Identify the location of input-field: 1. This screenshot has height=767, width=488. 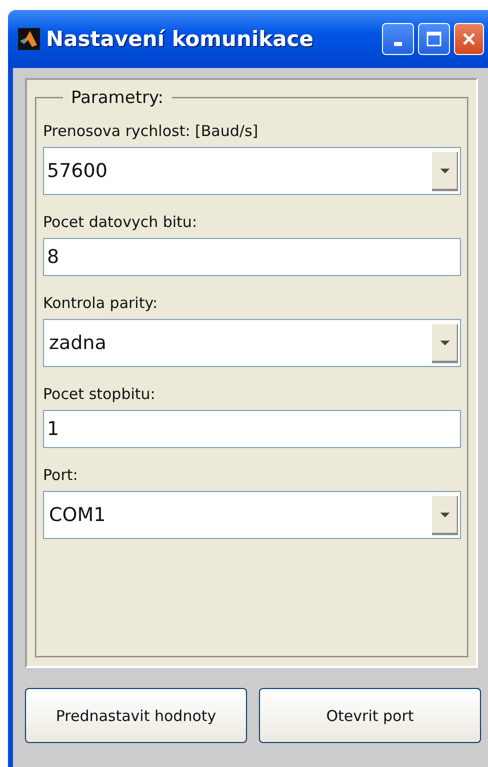
(252, 429).